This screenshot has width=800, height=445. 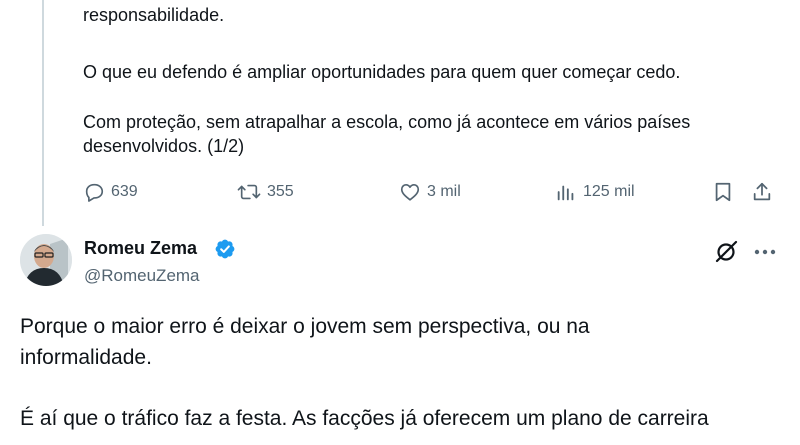 I want to click on reply-button: 639, so click(x=110, y=192).